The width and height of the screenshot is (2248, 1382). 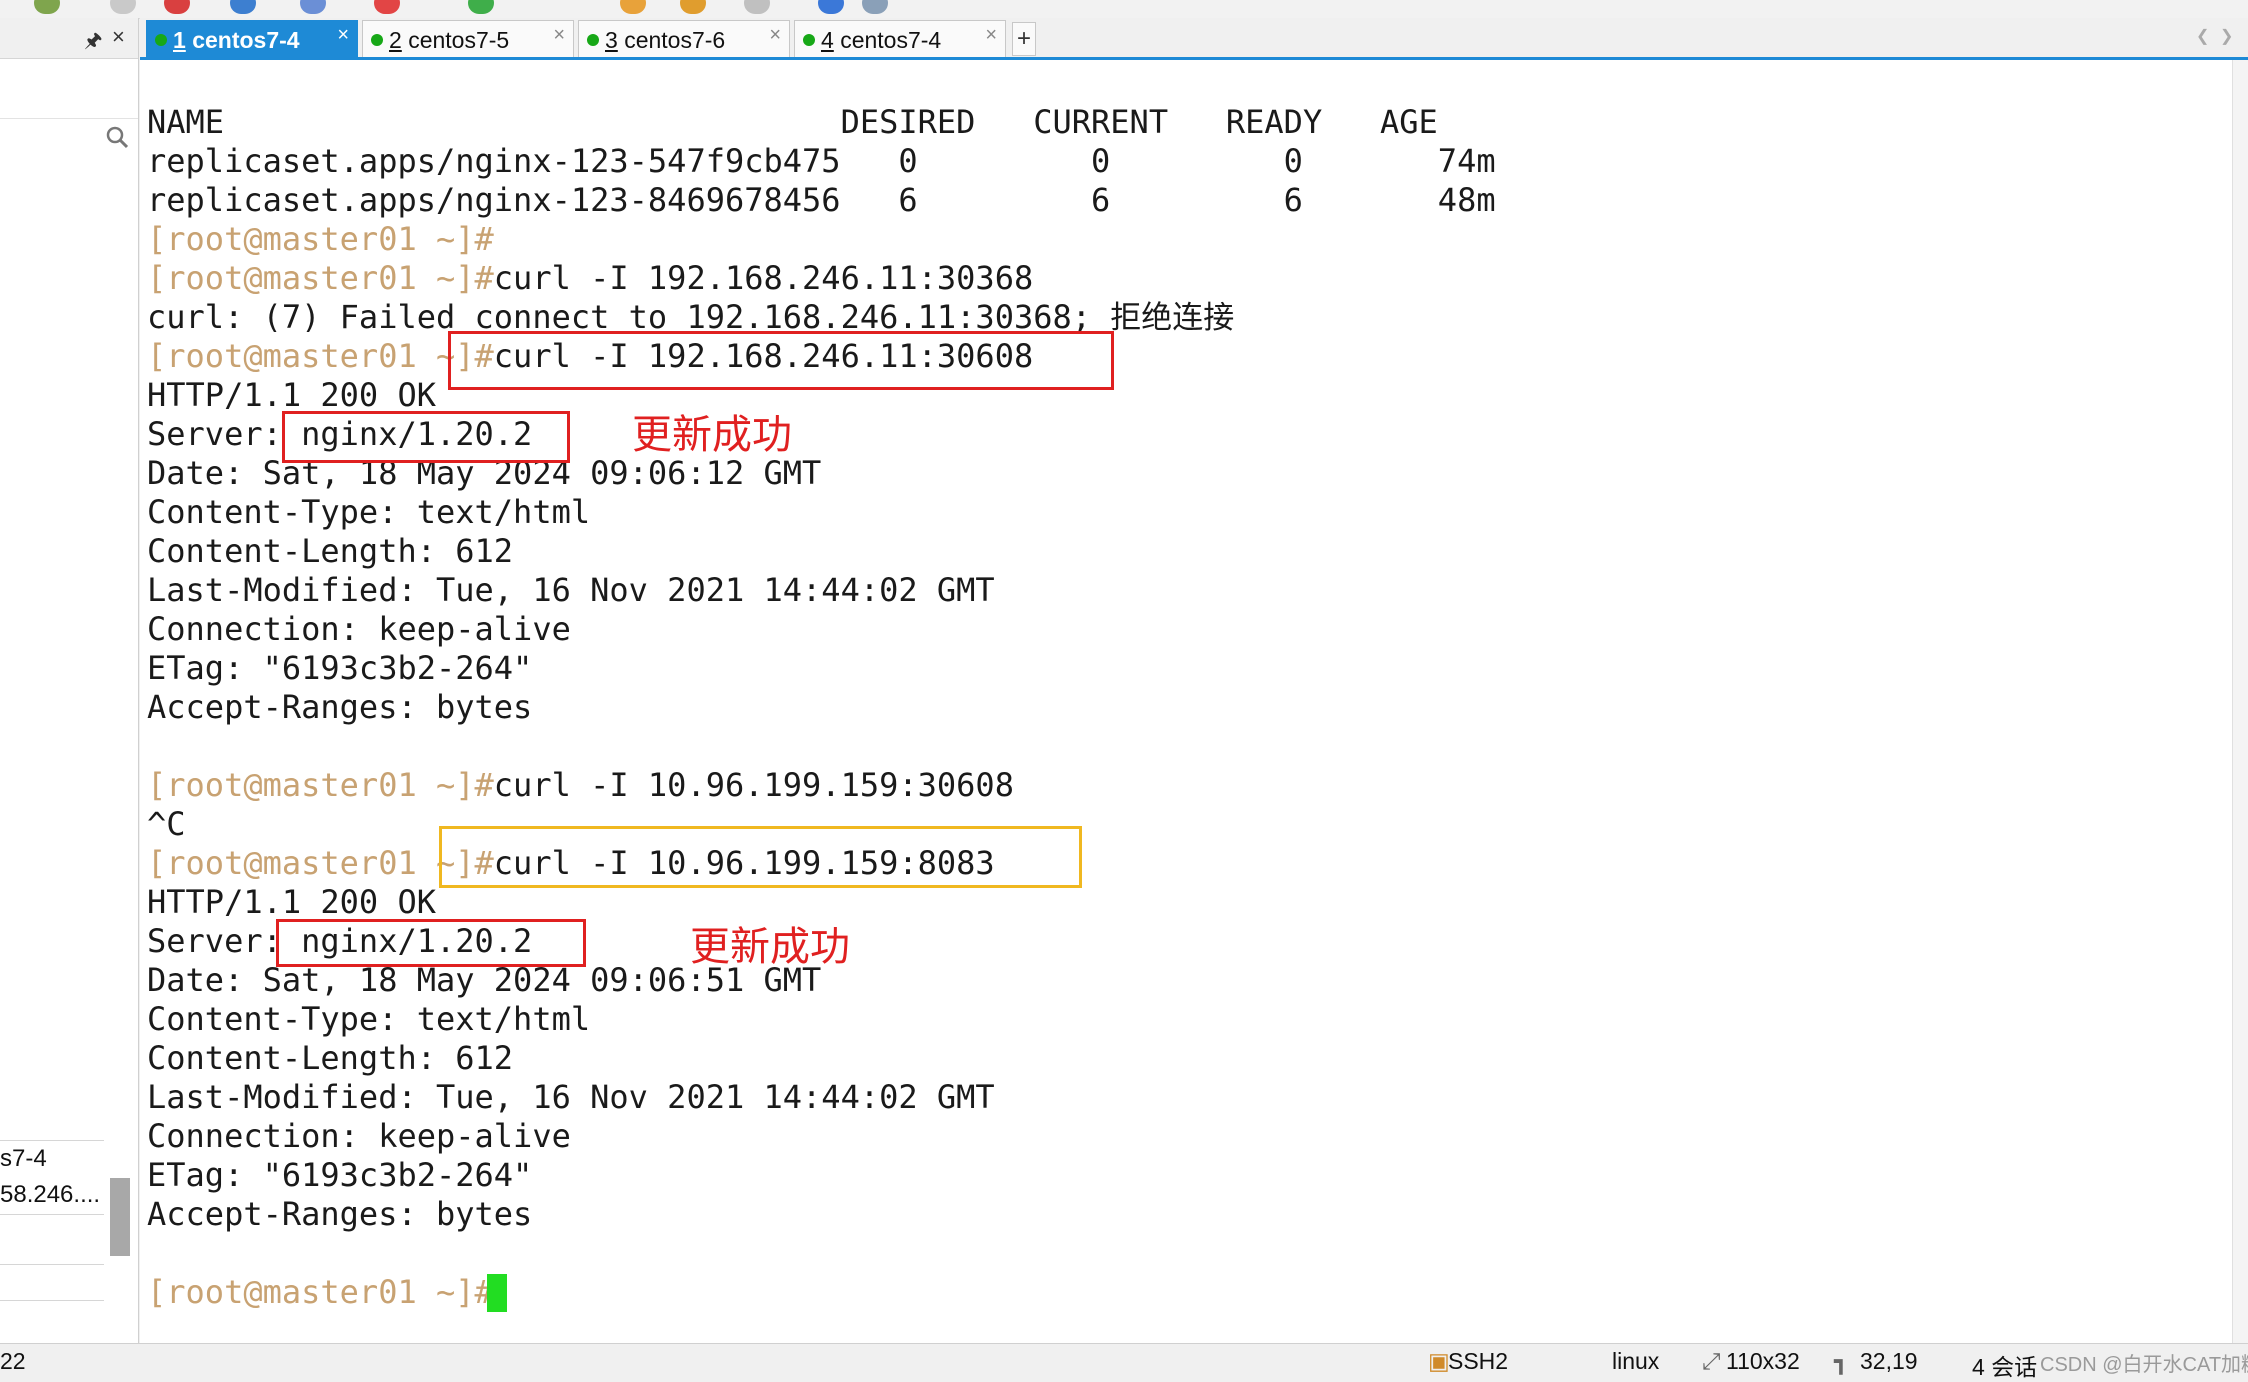 What do you see at coordinates (2144, 1365) in the screenshot?
I see `watermark: CSDN @白开水CAT加糖U` at bounding box center [2144, 1365].